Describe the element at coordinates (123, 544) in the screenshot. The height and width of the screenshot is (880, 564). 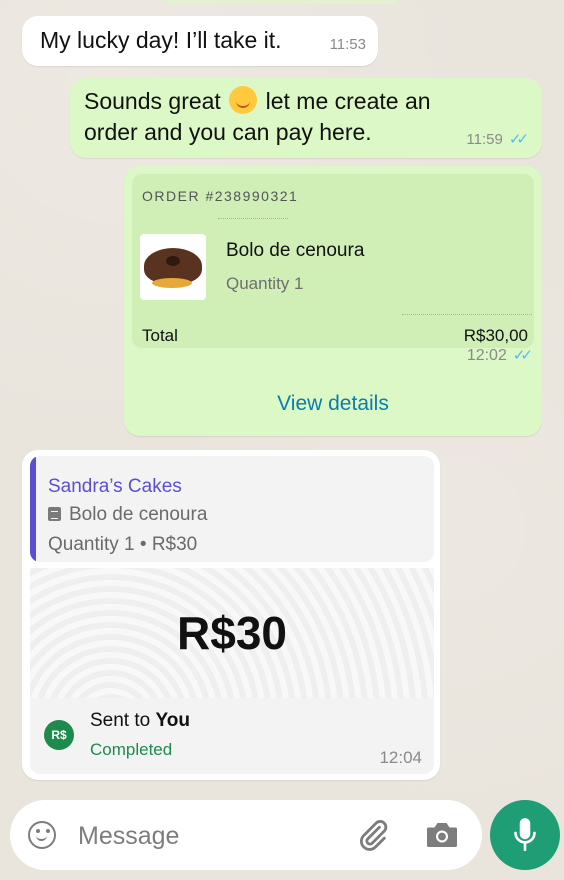
I see `payment-quantity-price: Quantity 1 • R$30` at that location.